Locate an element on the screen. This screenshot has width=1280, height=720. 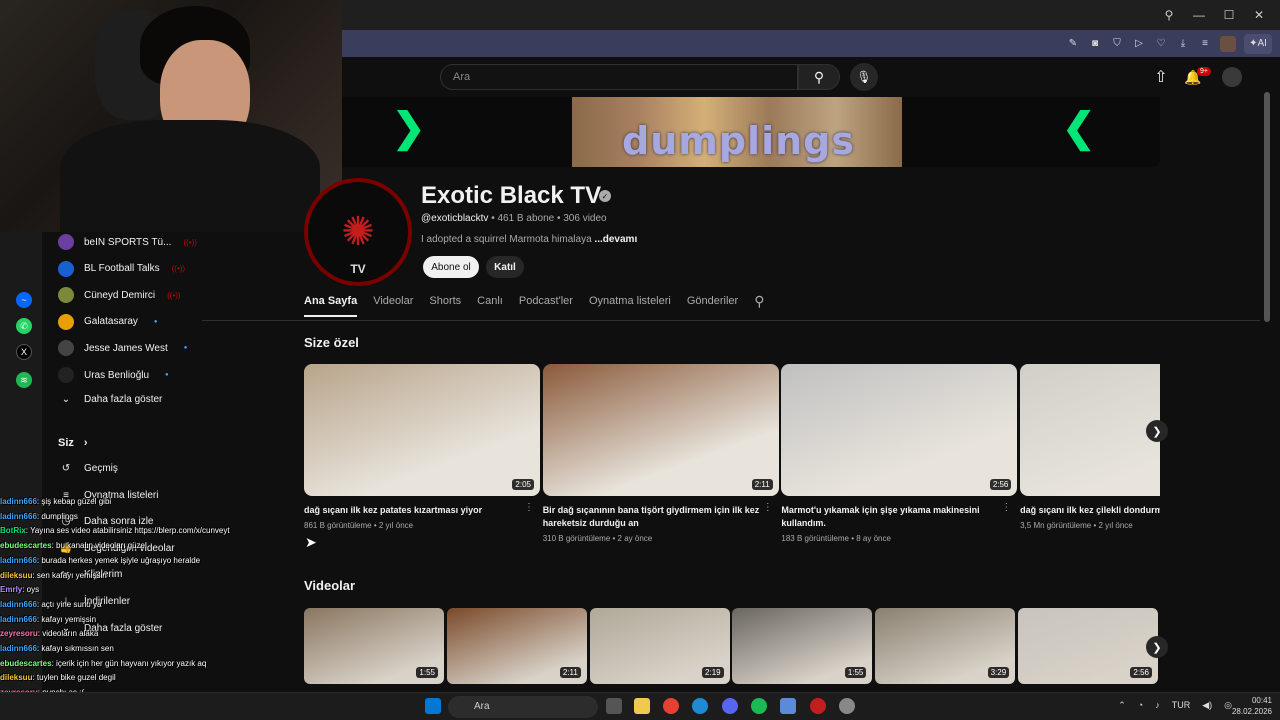
description-more-link: ...devamı is located at coordinates (615, 239).